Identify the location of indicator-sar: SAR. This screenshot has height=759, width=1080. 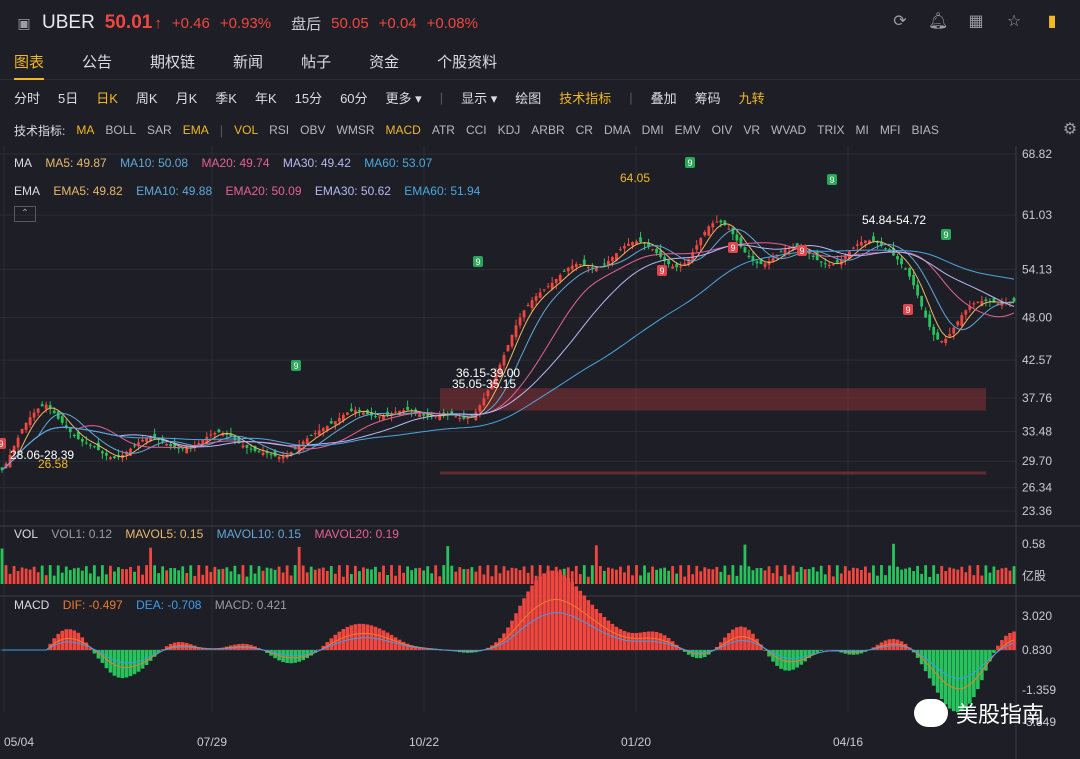
(159, 130).